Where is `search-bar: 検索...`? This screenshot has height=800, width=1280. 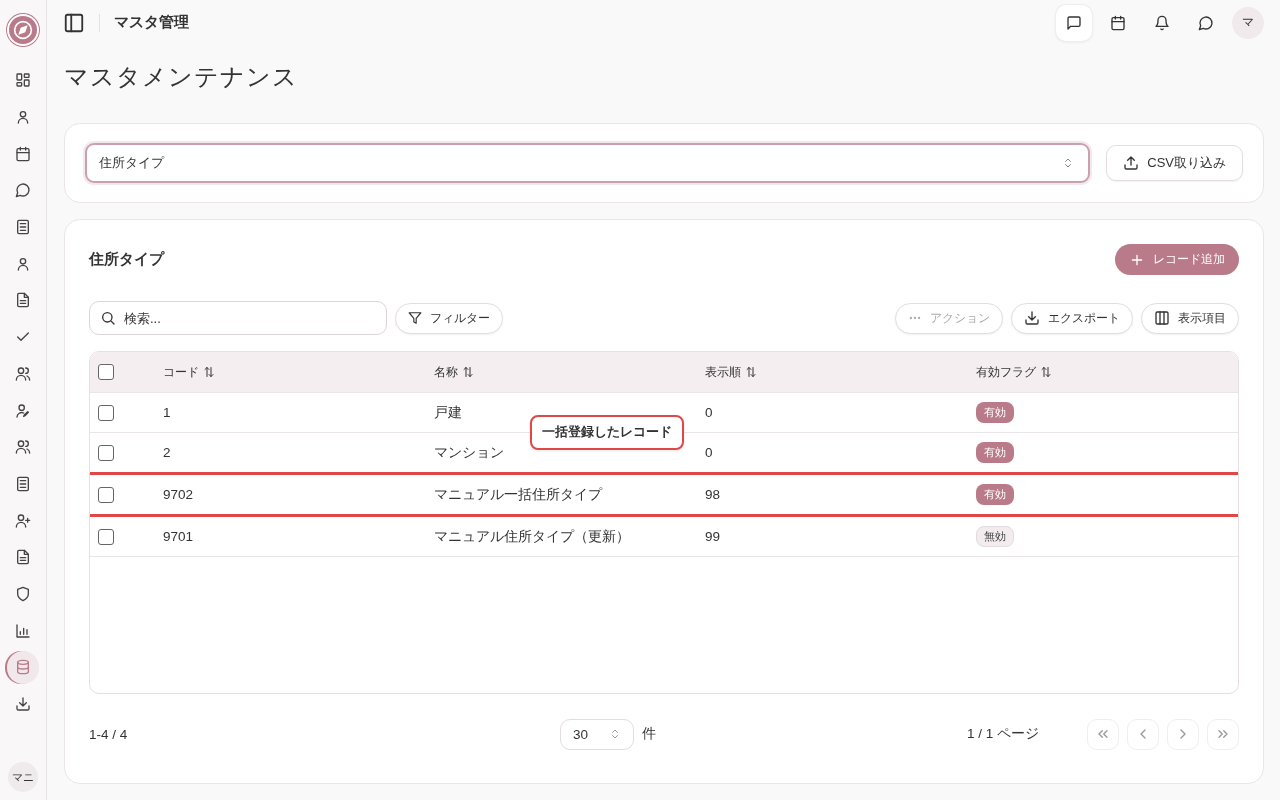
search-bar: 検索... is located at coordinates (238, 318).